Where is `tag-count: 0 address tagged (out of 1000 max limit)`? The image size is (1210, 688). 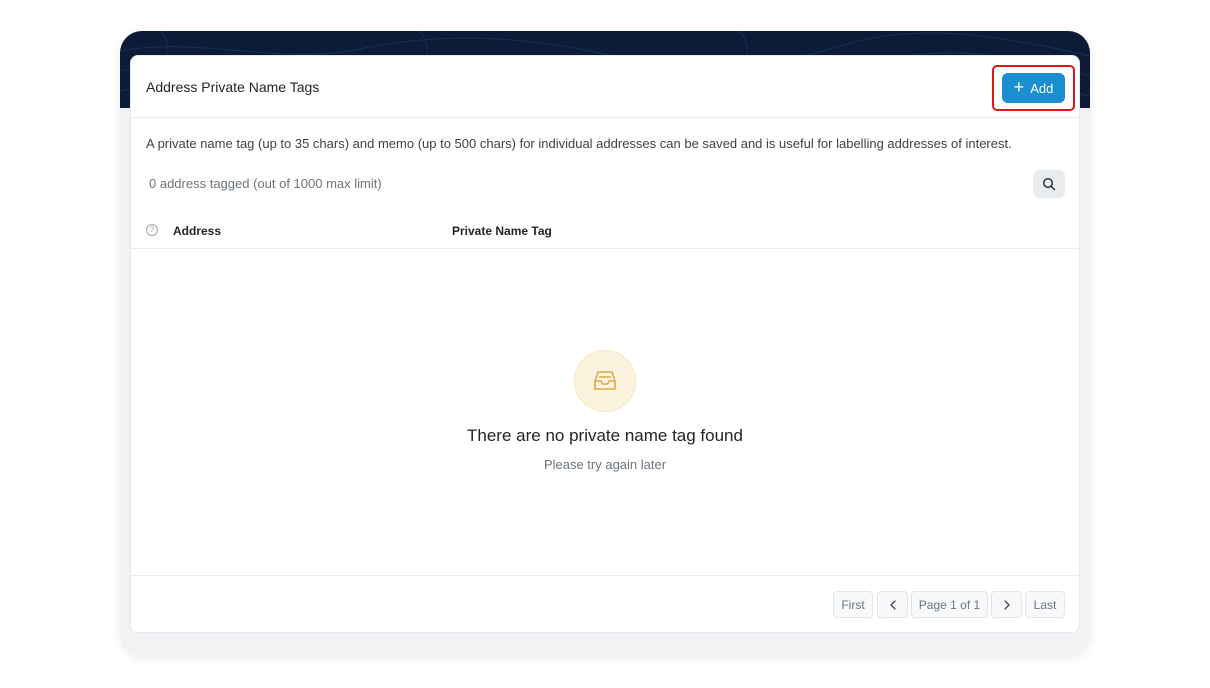 tag-count: 0 address tagged (out of 1000 max limit) is located at coordinates (265, 183).